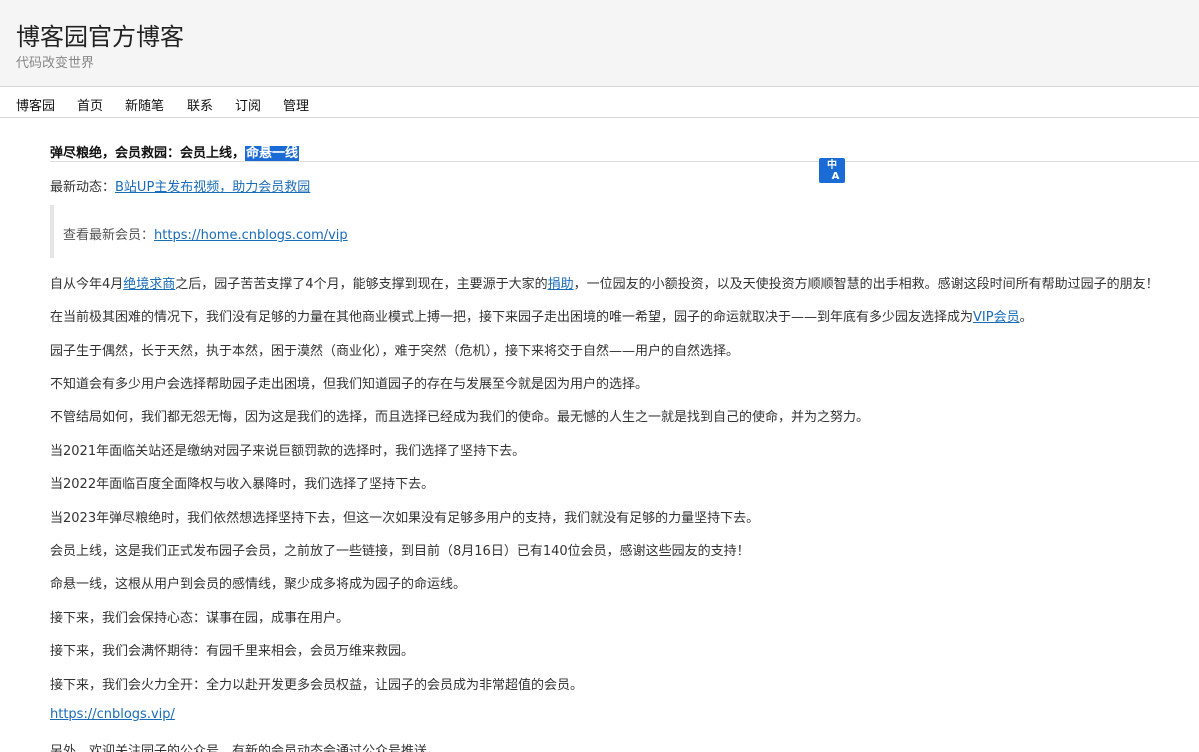 The width and height of the screenshot is (1199, 752). Describe the element at coordinates (109, 235) in the screenshot. I see `quote-label: 查看最新会员：` at that location.